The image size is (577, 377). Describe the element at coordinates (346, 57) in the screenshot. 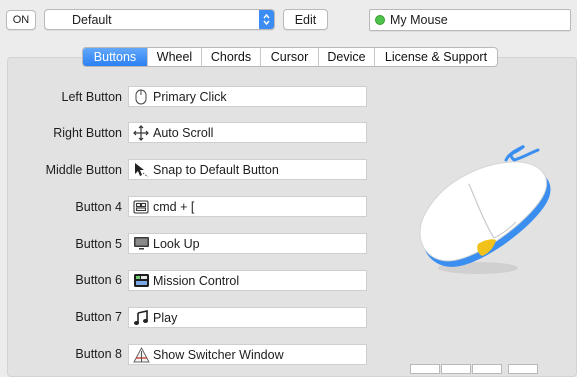

I see `tab-device: Device` at that location.